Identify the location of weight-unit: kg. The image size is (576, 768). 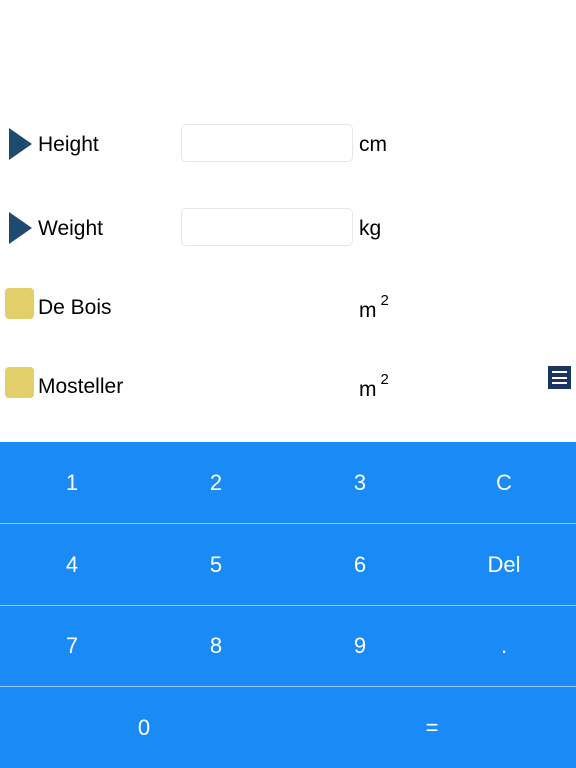
(370, 228).